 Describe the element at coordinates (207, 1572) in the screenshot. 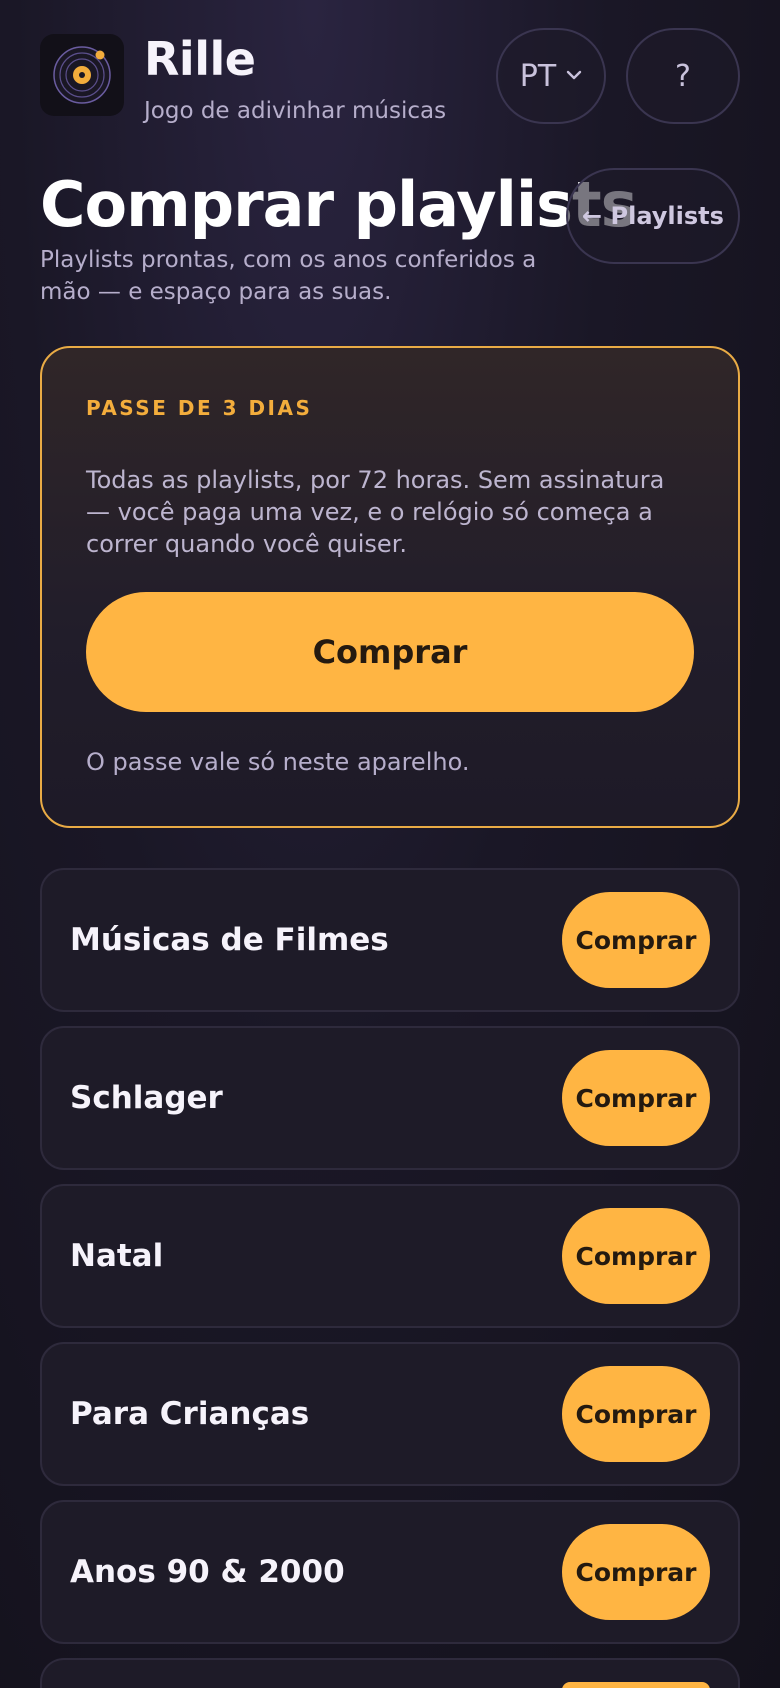

I see `playlist-name: Anos 90 & 2000` at that location.